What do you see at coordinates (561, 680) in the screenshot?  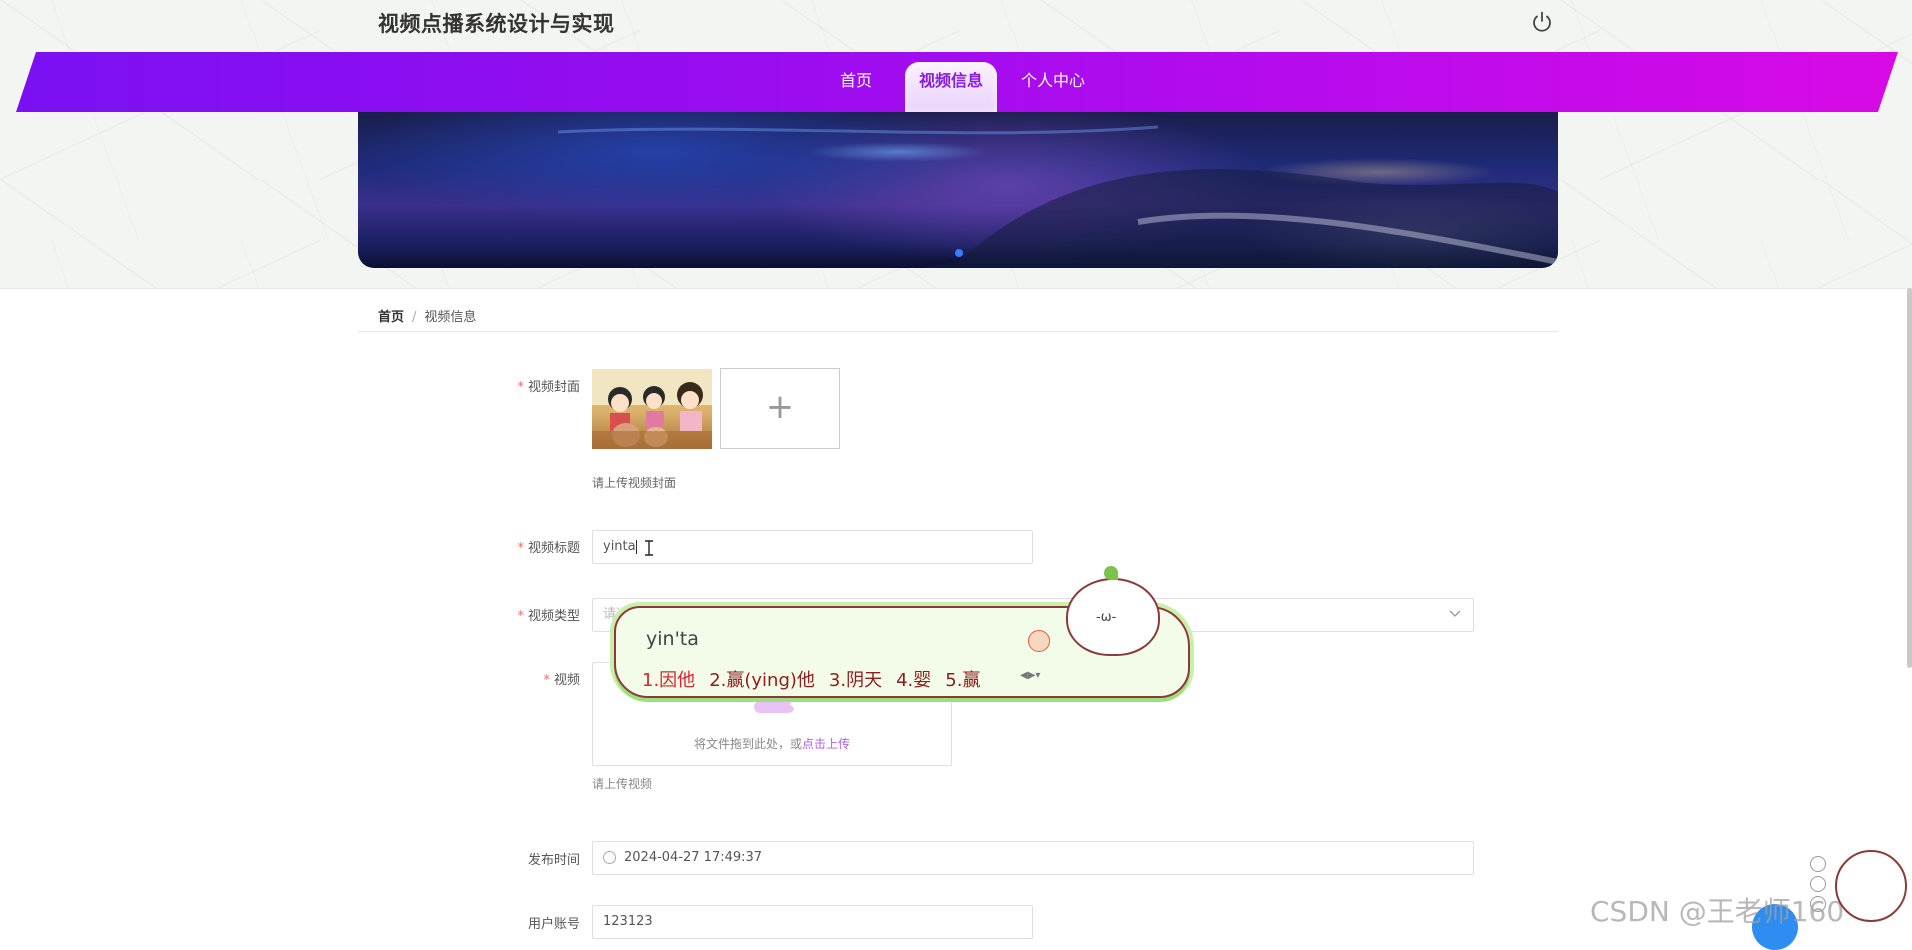 I see `video-label: * 视频` at bounding box center [561, 680].